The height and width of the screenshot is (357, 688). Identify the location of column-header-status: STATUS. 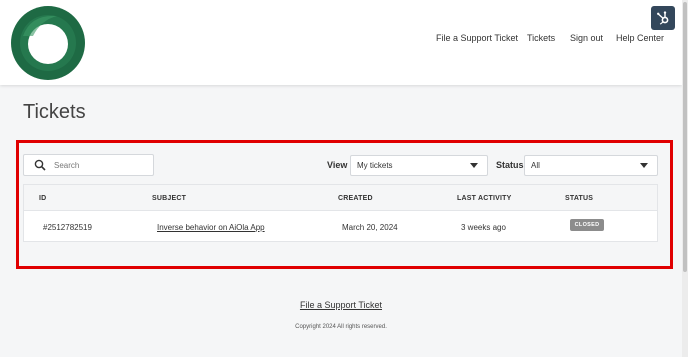
(579, 198).